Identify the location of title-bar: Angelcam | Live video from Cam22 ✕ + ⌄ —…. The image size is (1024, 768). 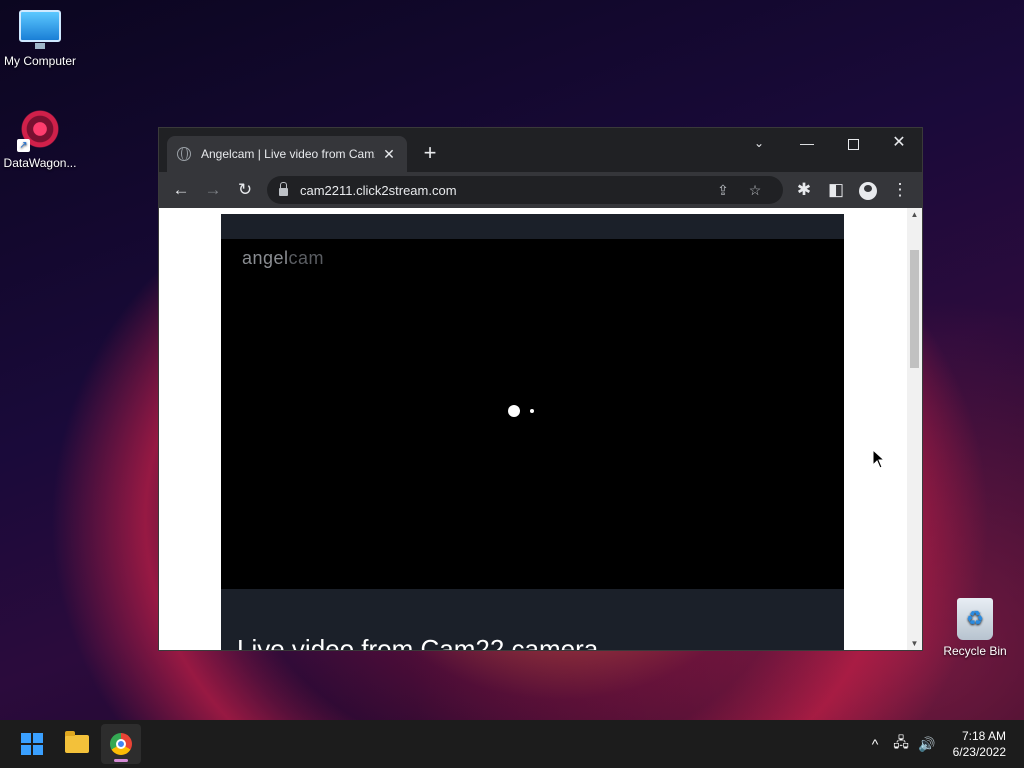
(540, 150).